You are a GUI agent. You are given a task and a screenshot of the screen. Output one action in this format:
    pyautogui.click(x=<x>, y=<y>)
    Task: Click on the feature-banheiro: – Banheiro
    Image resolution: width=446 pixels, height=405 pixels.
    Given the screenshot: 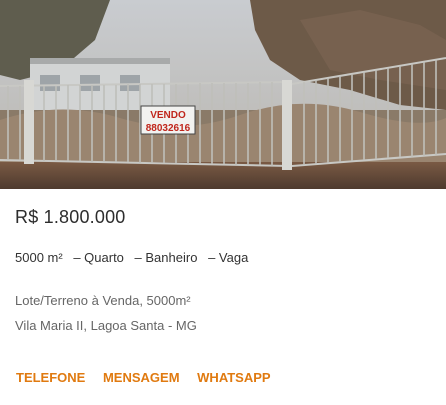 What is the action you would take?
    pyautogui.click(x=166, y=257)
    